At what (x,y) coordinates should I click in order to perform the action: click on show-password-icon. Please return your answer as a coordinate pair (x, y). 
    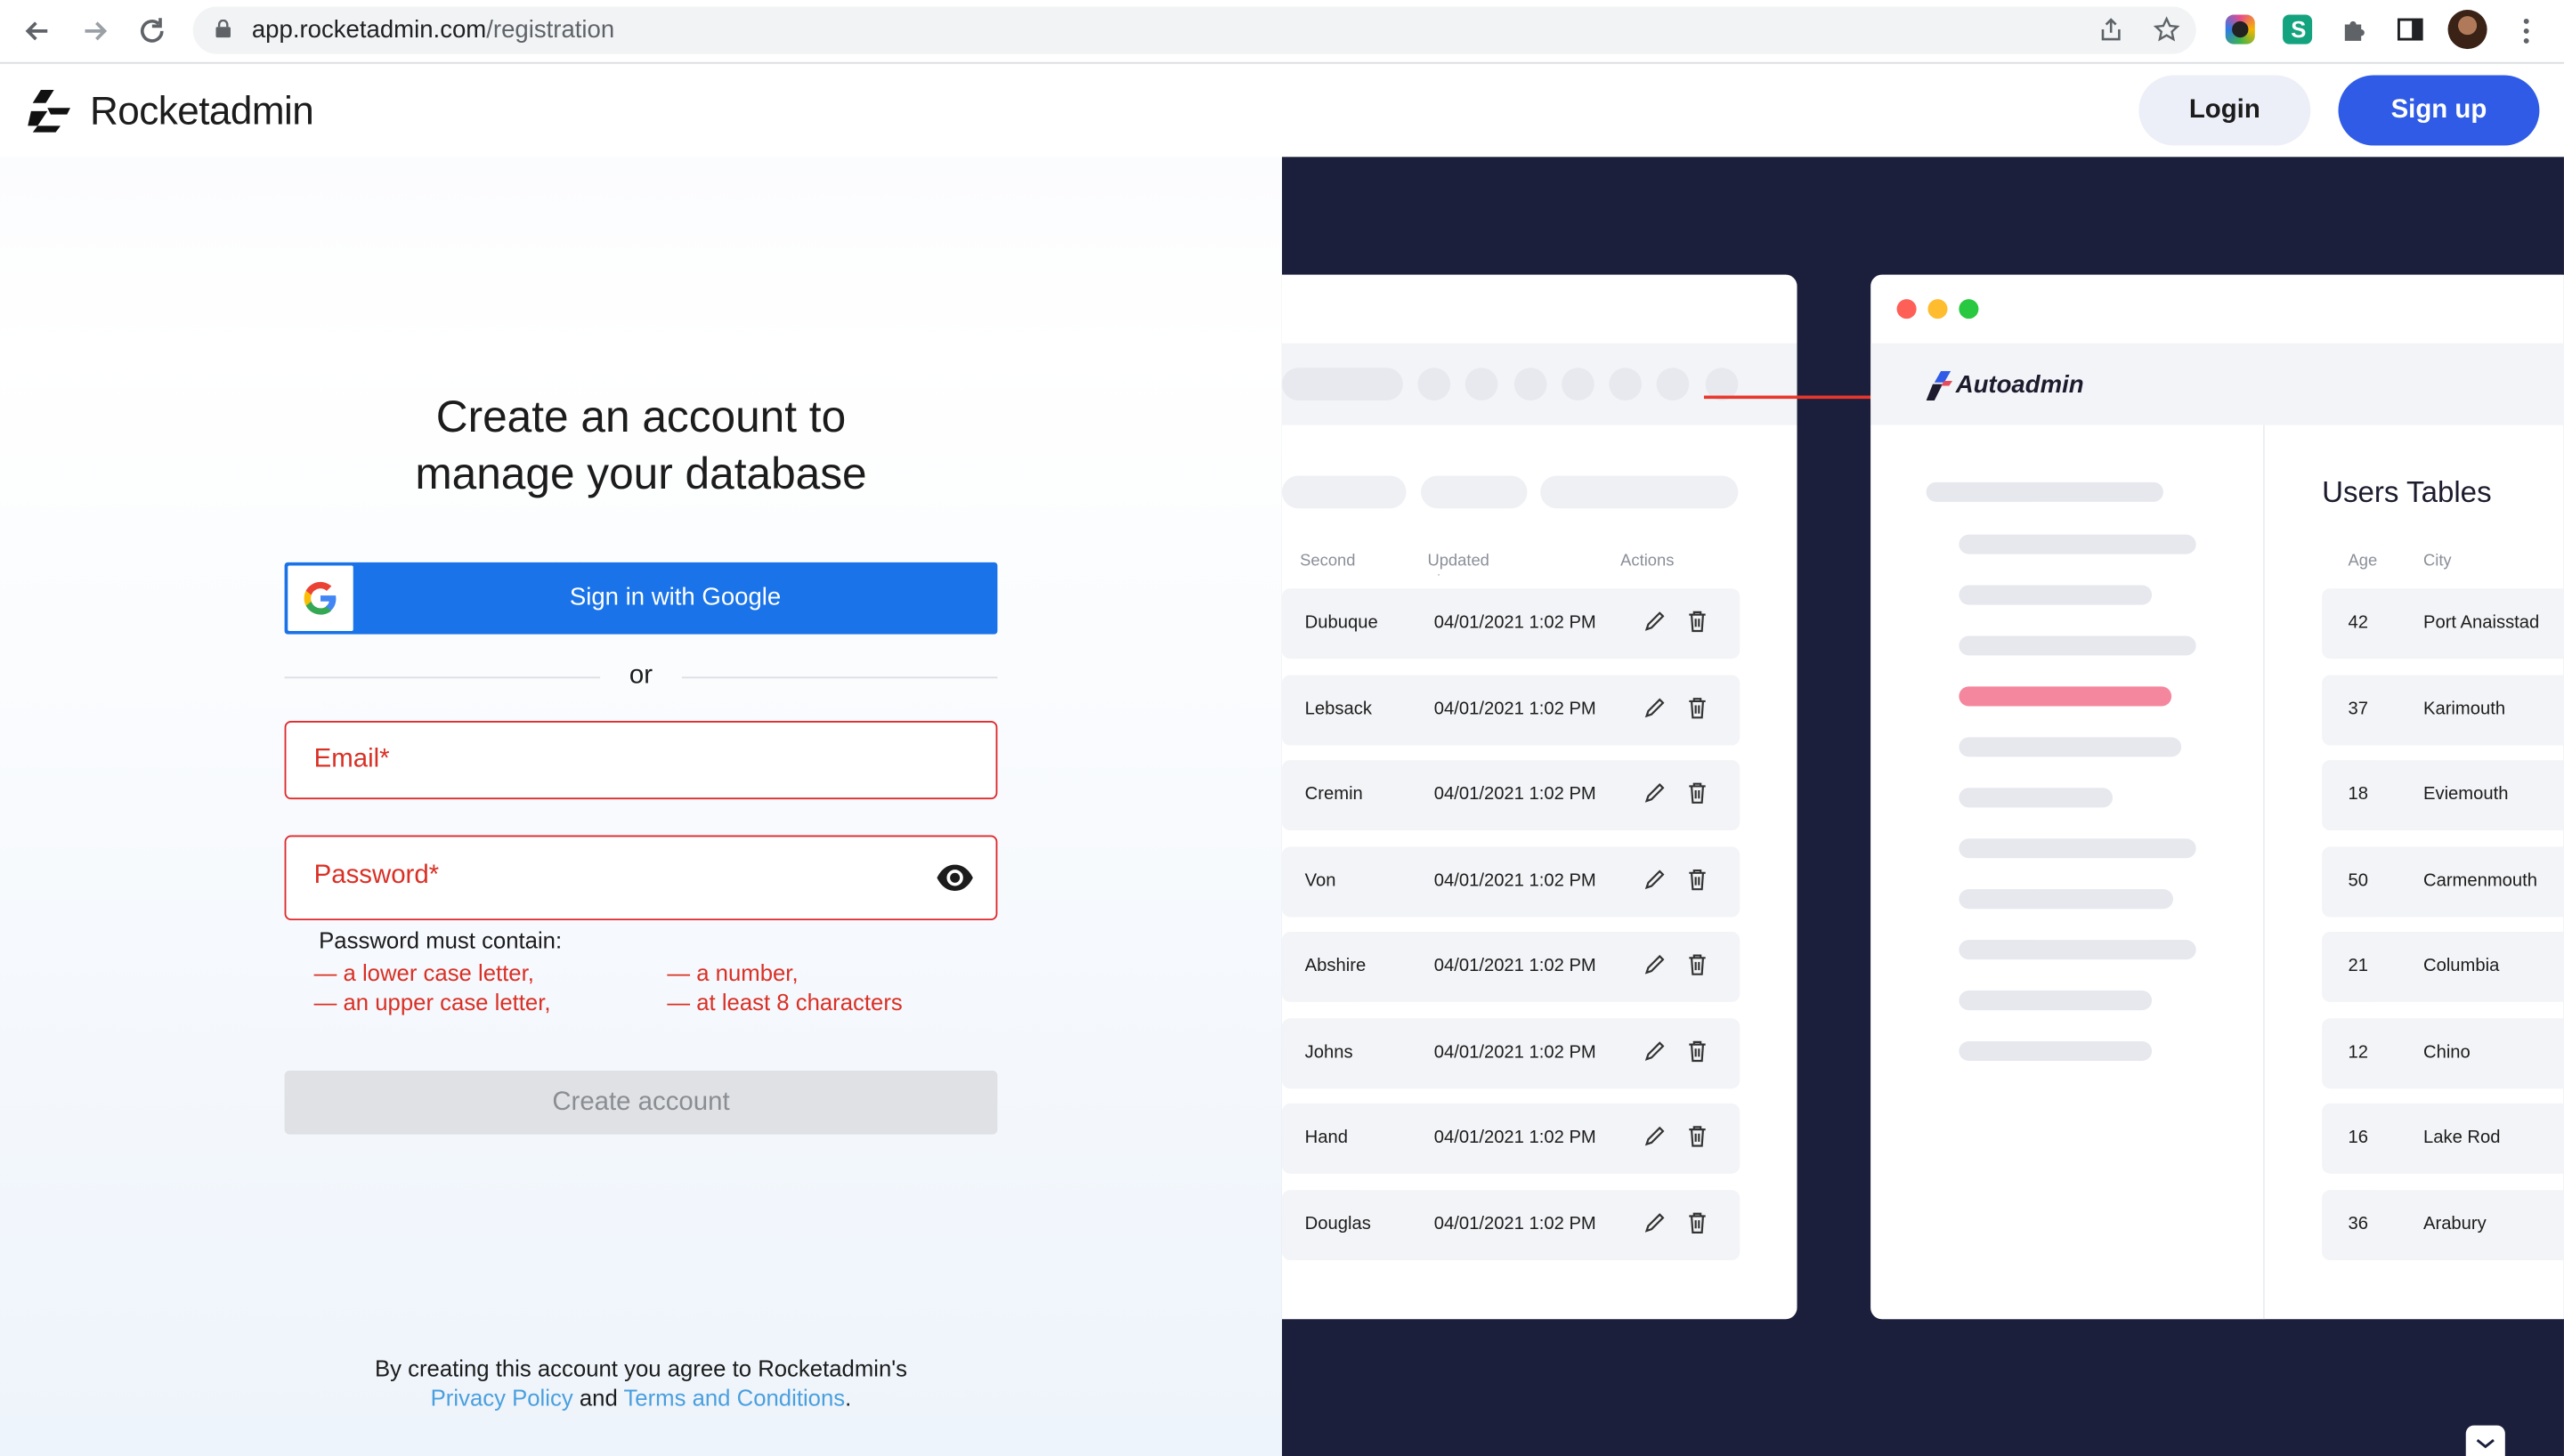
    Looking at the image, I should click on (955, 878).